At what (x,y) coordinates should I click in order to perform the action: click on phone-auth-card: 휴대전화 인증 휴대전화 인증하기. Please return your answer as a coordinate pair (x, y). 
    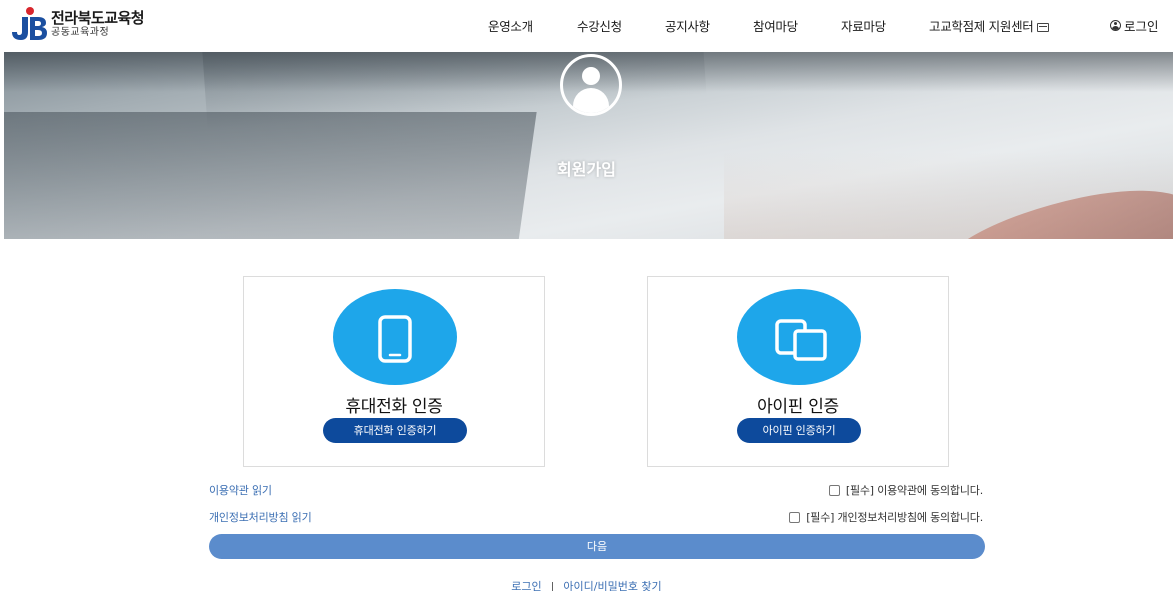
    Looking at the image, I should click on (394, 371).